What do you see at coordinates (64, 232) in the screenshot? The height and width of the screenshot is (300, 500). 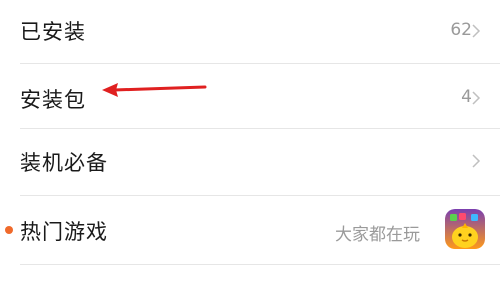 I see `menu-item-hot-games-label: 热门游戏` at bounding box center [64, 232].